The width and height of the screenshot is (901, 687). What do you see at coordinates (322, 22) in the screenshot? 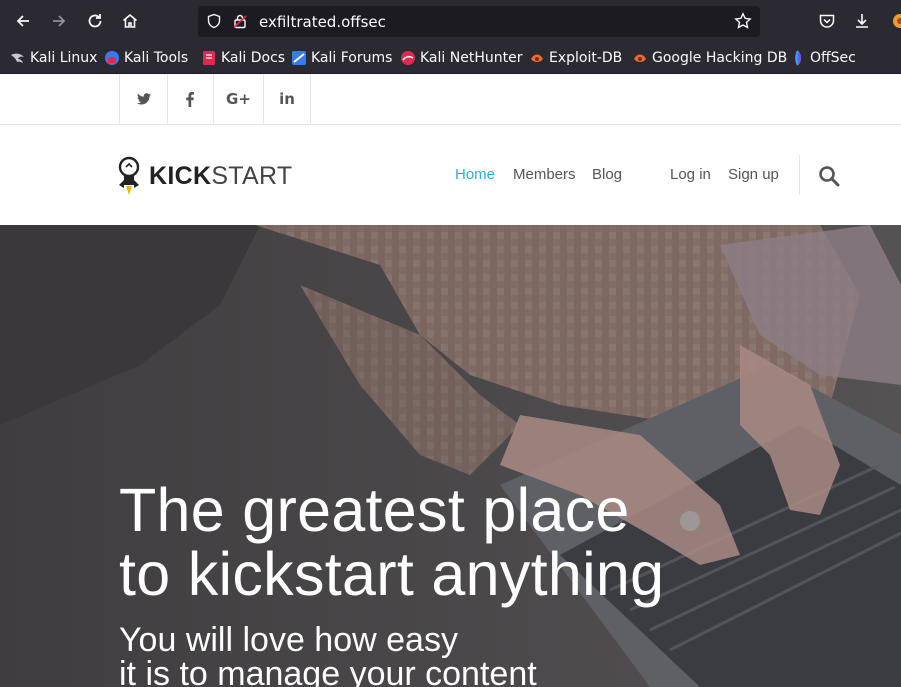
I see `url-text: exfiltrated.offsec` at bounding box center [322, 22].